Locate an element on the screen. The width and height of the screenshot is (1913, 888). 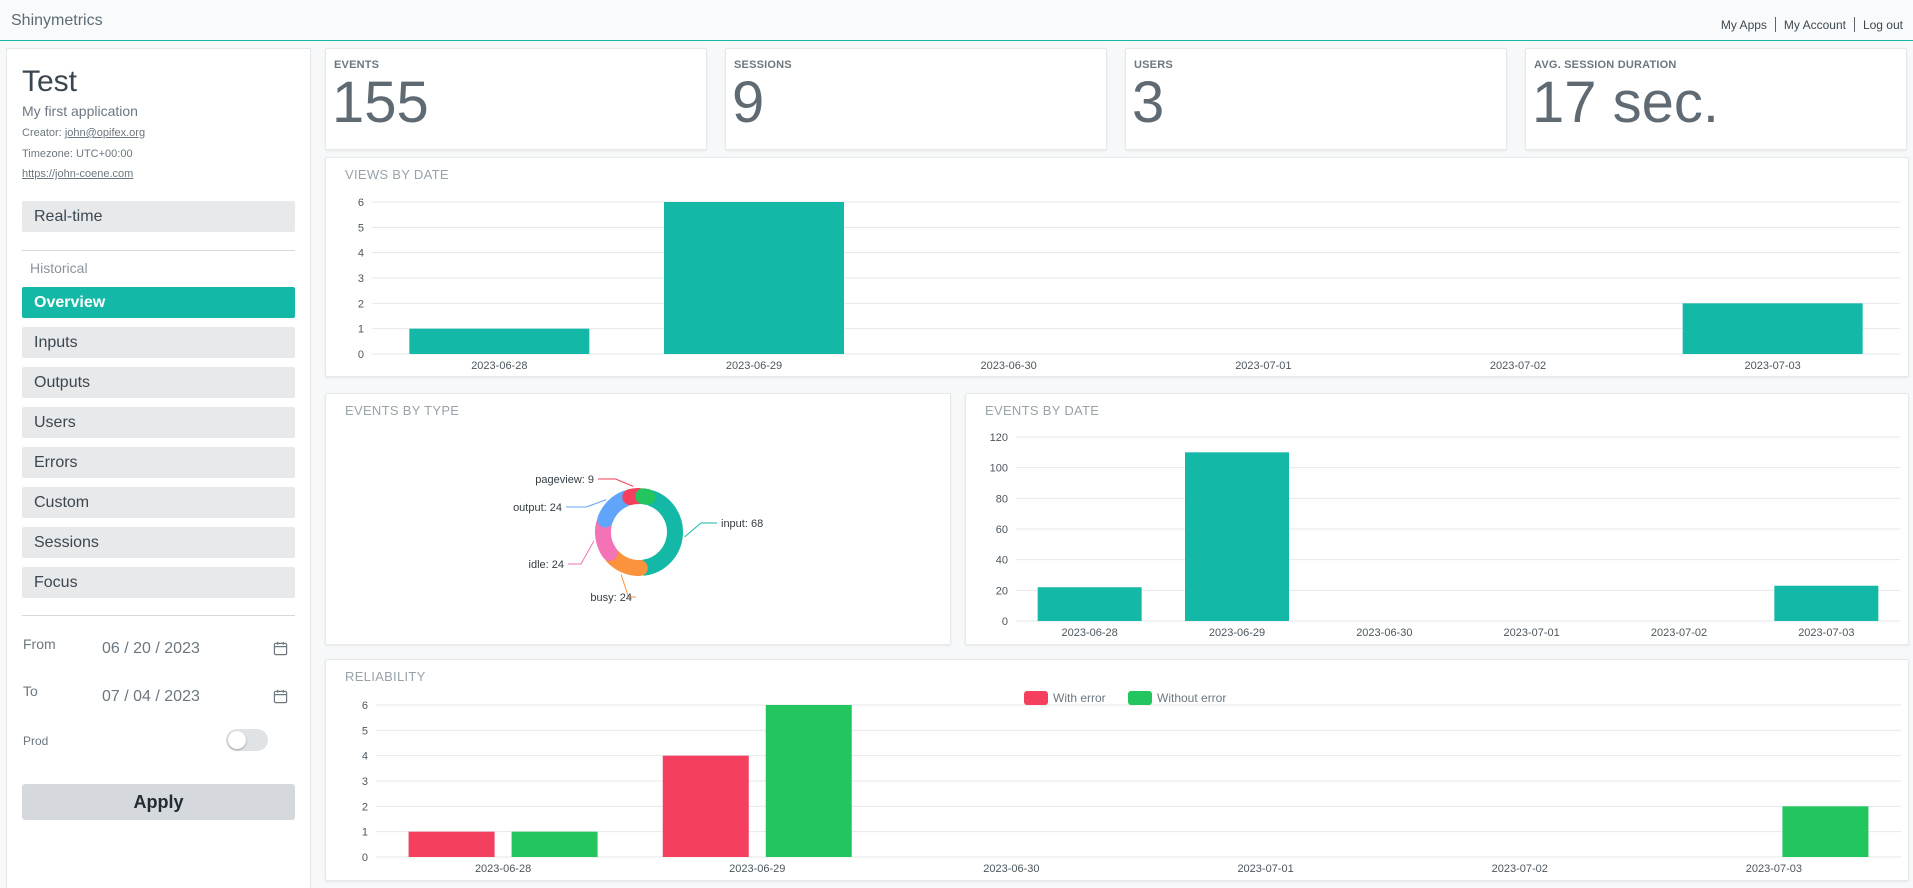
y-tick-label: 20 is located at coordinates (1002, 591).